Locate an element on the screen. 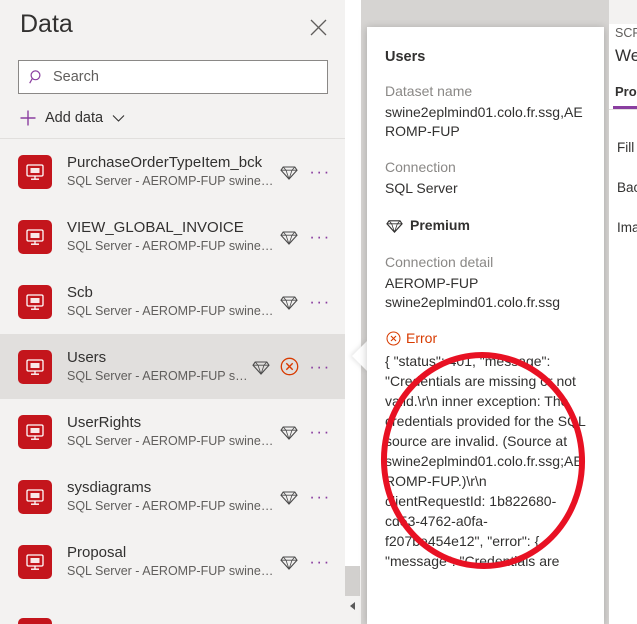 Image resolution: width=637 pixels, height=624 pixels. list-item-title: Scb is located at coordinates (80, 292).